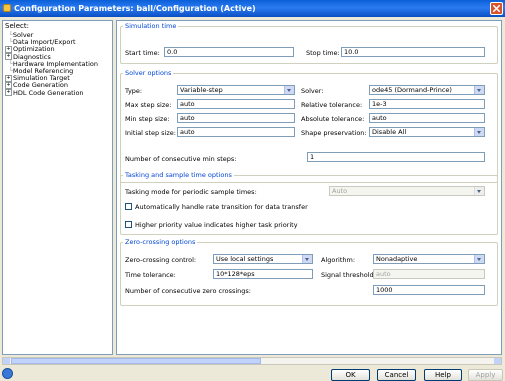 The height and width of the screenshot is (381, 505). Describe the element at coordinates (236, 104) in the screenshot. I see `max-step-input: auto` at that location.